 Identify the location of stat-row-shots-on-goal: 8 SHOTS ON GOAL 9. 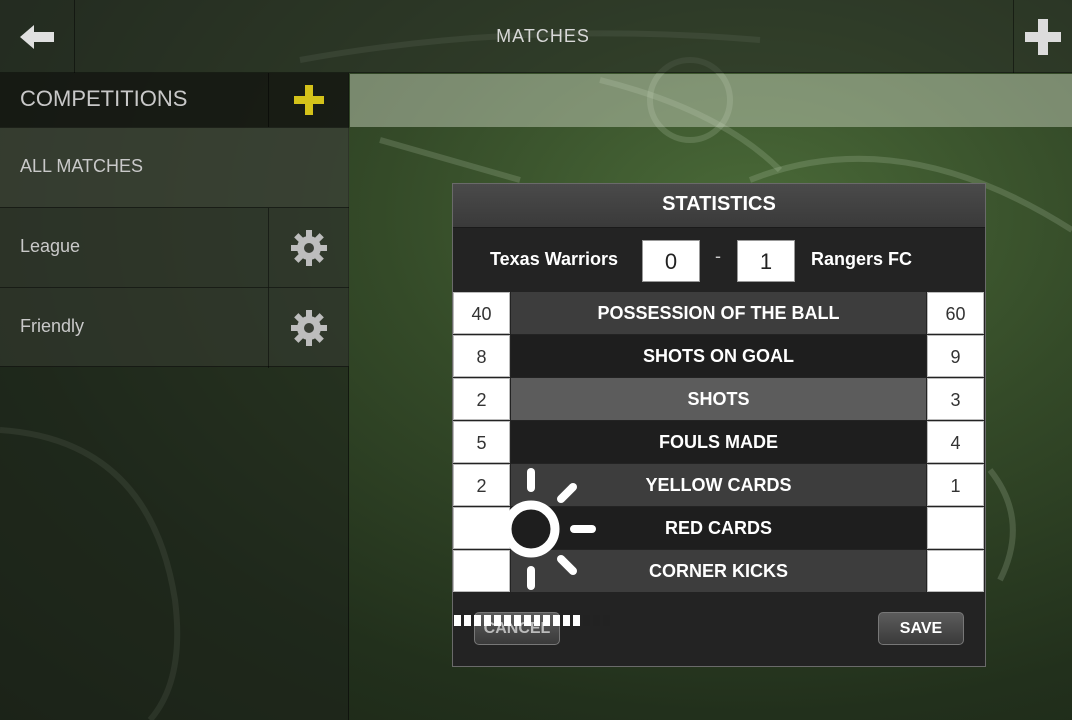
(719, 356).